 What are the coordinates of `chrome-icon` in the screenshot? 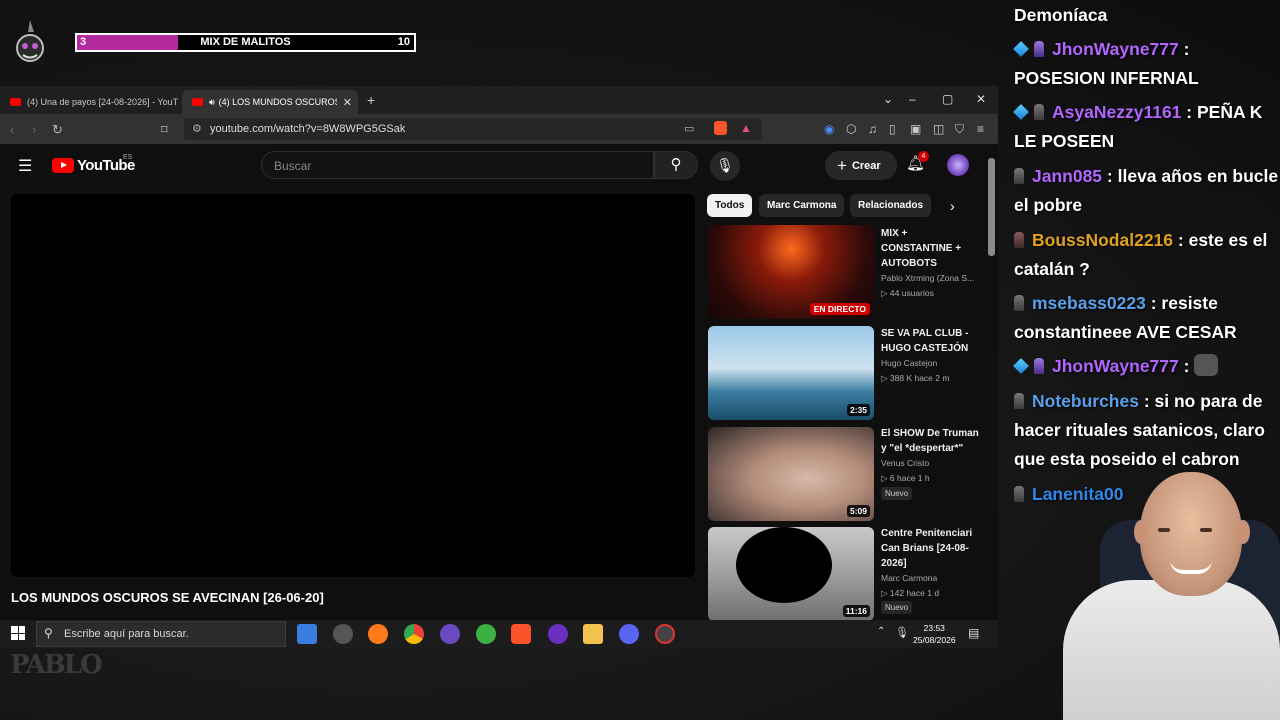 It's located at (414, 634).